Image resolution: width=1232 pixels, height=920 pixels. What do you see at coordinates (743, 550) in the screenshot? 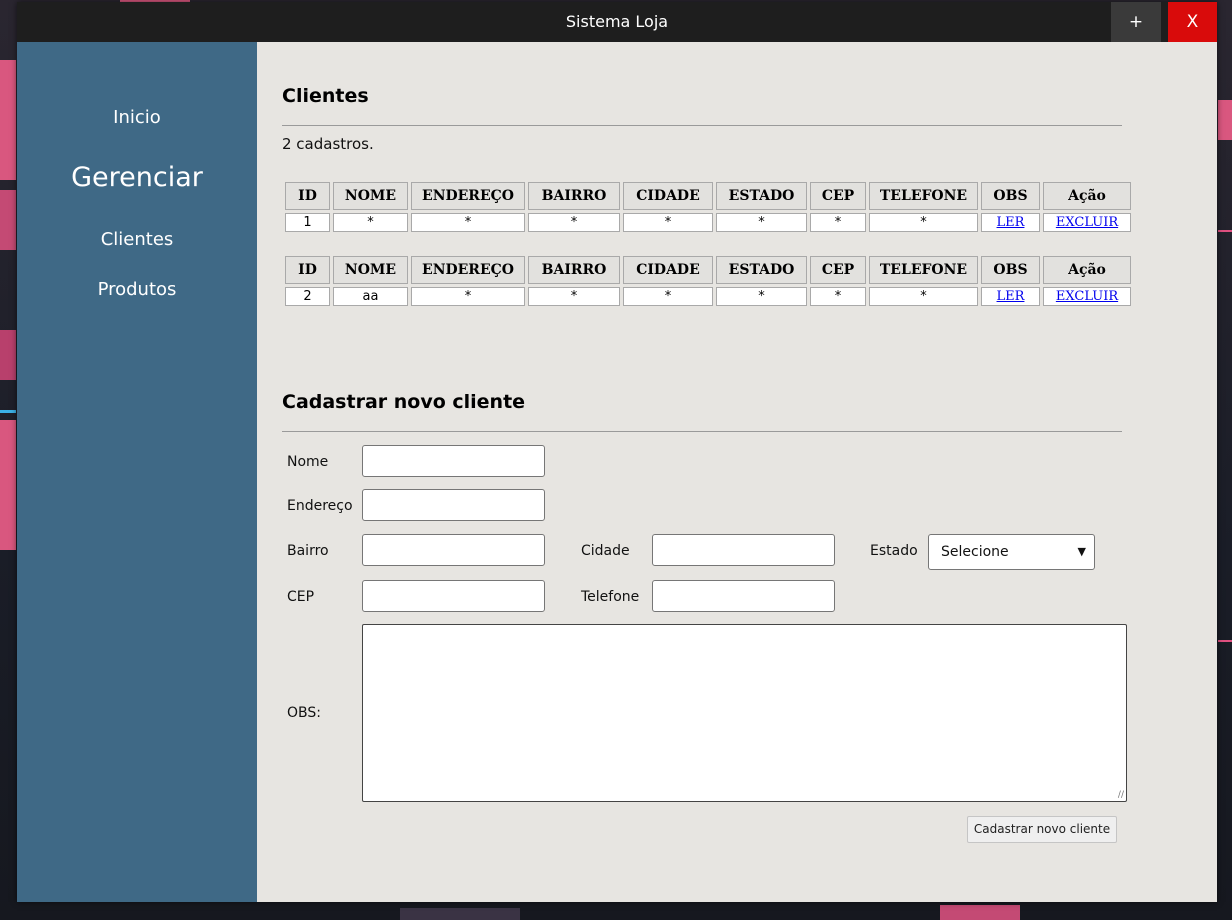
I see `cidade-field` at bounding box center [743, 550].